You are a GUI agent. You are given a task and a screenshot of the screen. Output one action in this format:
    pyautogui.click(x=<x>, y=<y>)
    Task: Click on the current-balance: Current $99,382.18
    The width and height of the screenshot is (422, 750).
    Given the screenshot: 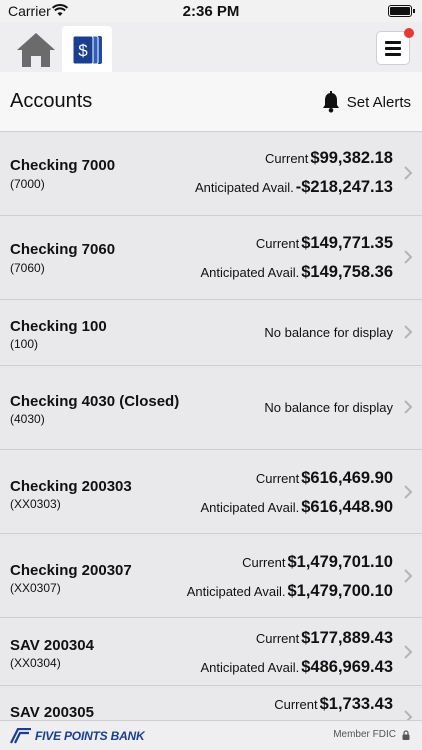 What is the action you would take?
    pyautogui.click(x=329, y=158)
    